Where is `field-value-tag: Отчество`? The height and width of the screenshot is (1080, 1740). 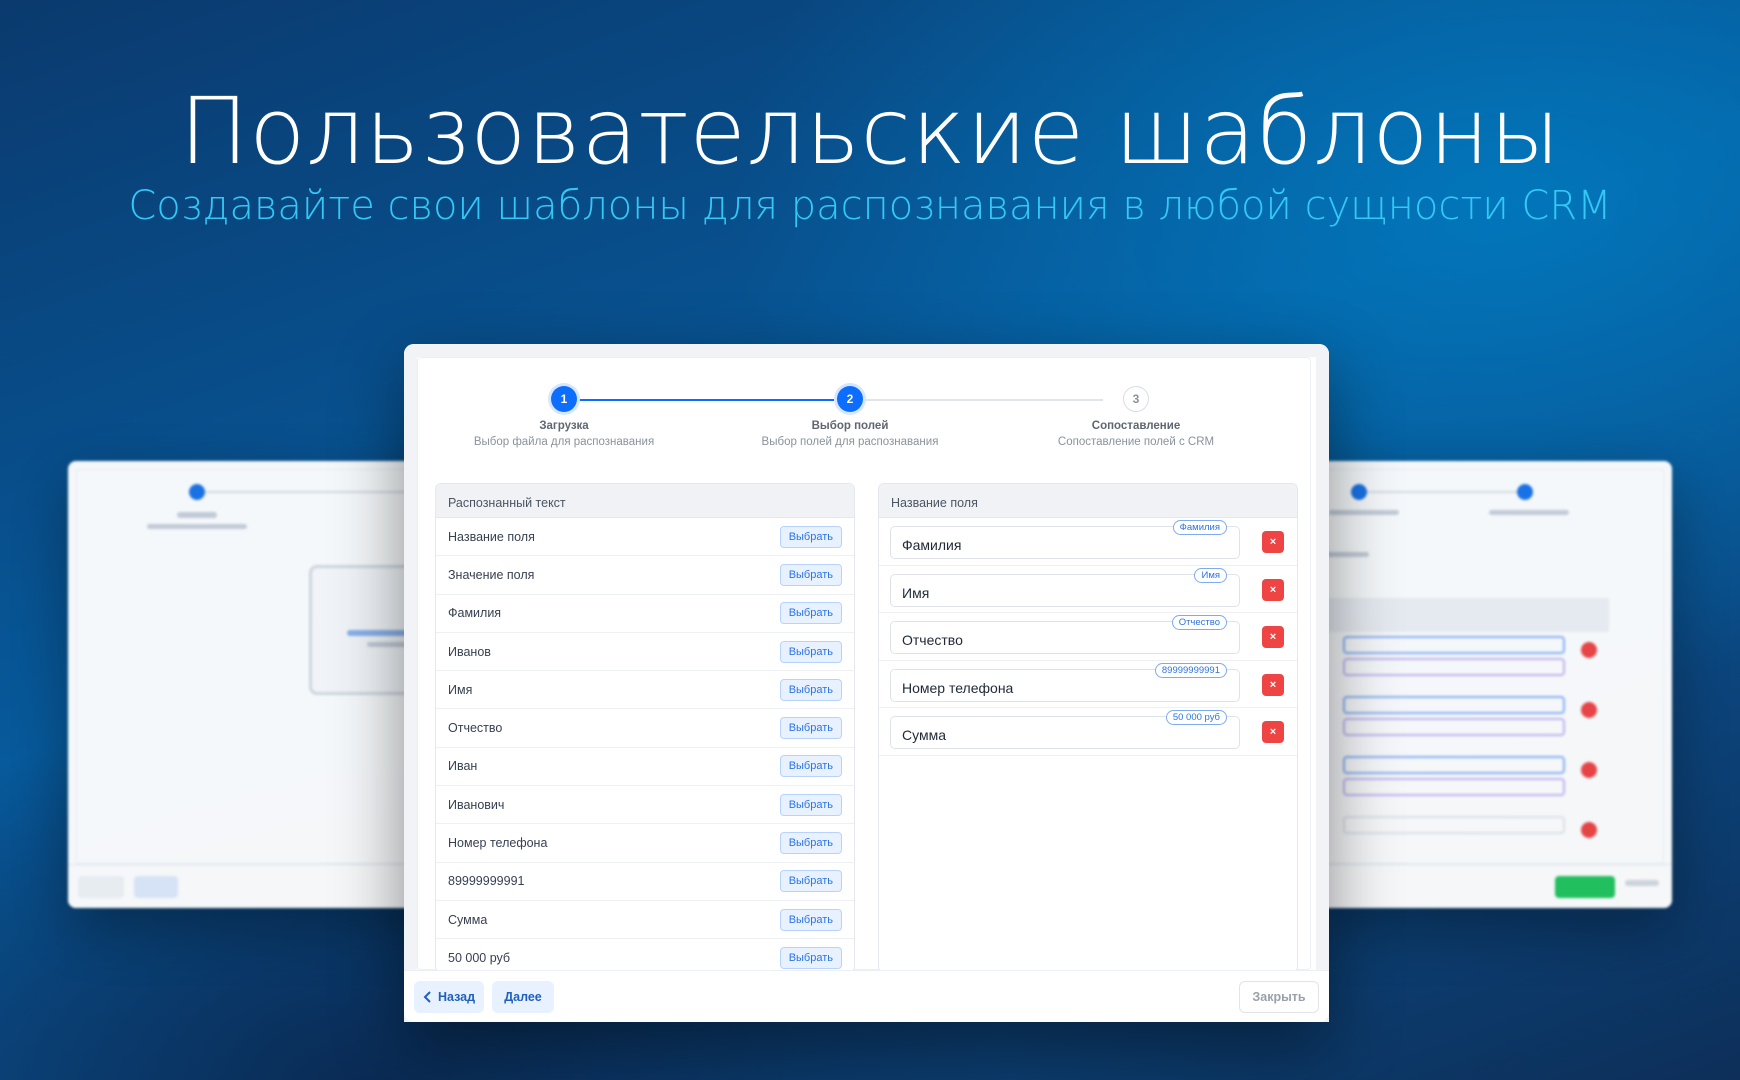 field-value-tag: Отчество is located at coordinates (1199, 623).